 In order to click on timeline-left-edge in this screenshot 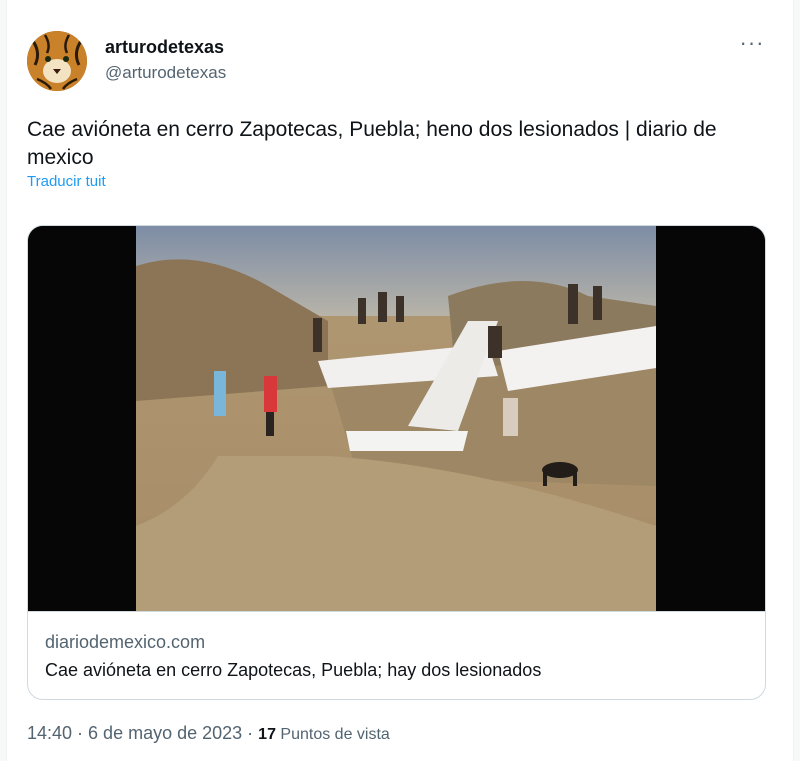, I will do `click(3, 380)`.